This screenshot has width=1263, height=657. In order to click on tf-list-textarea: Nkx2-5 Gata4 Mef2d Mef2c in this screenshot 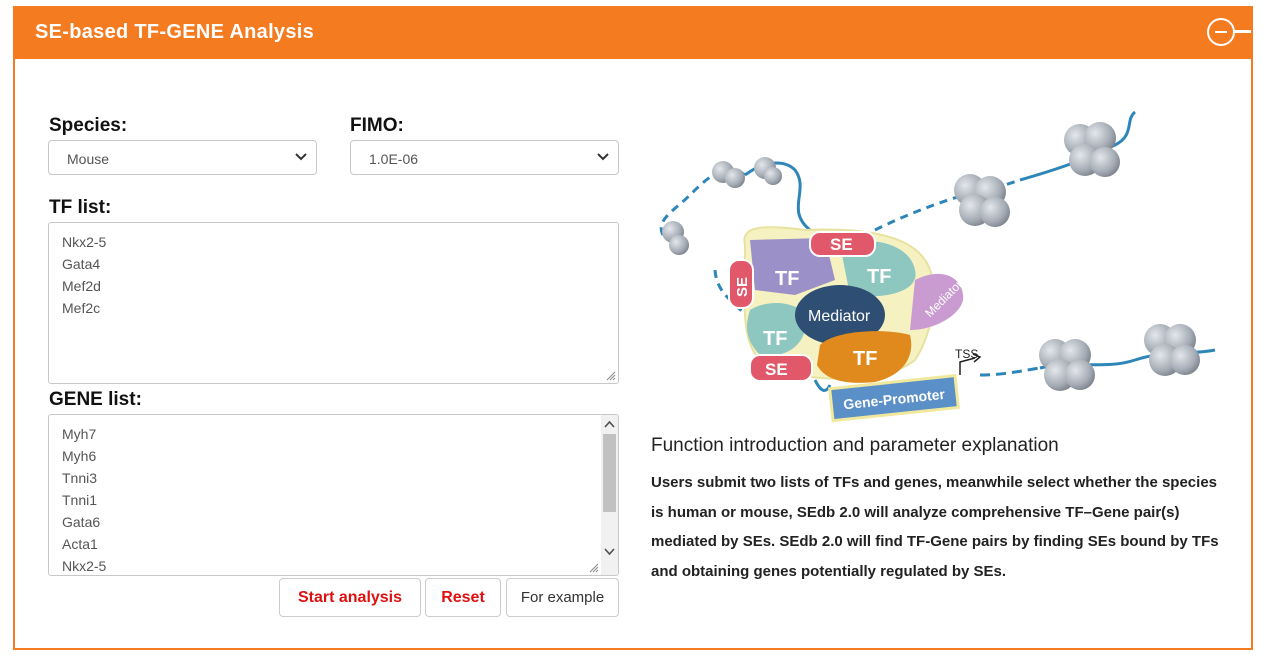, I will do `click(333, 303)`.